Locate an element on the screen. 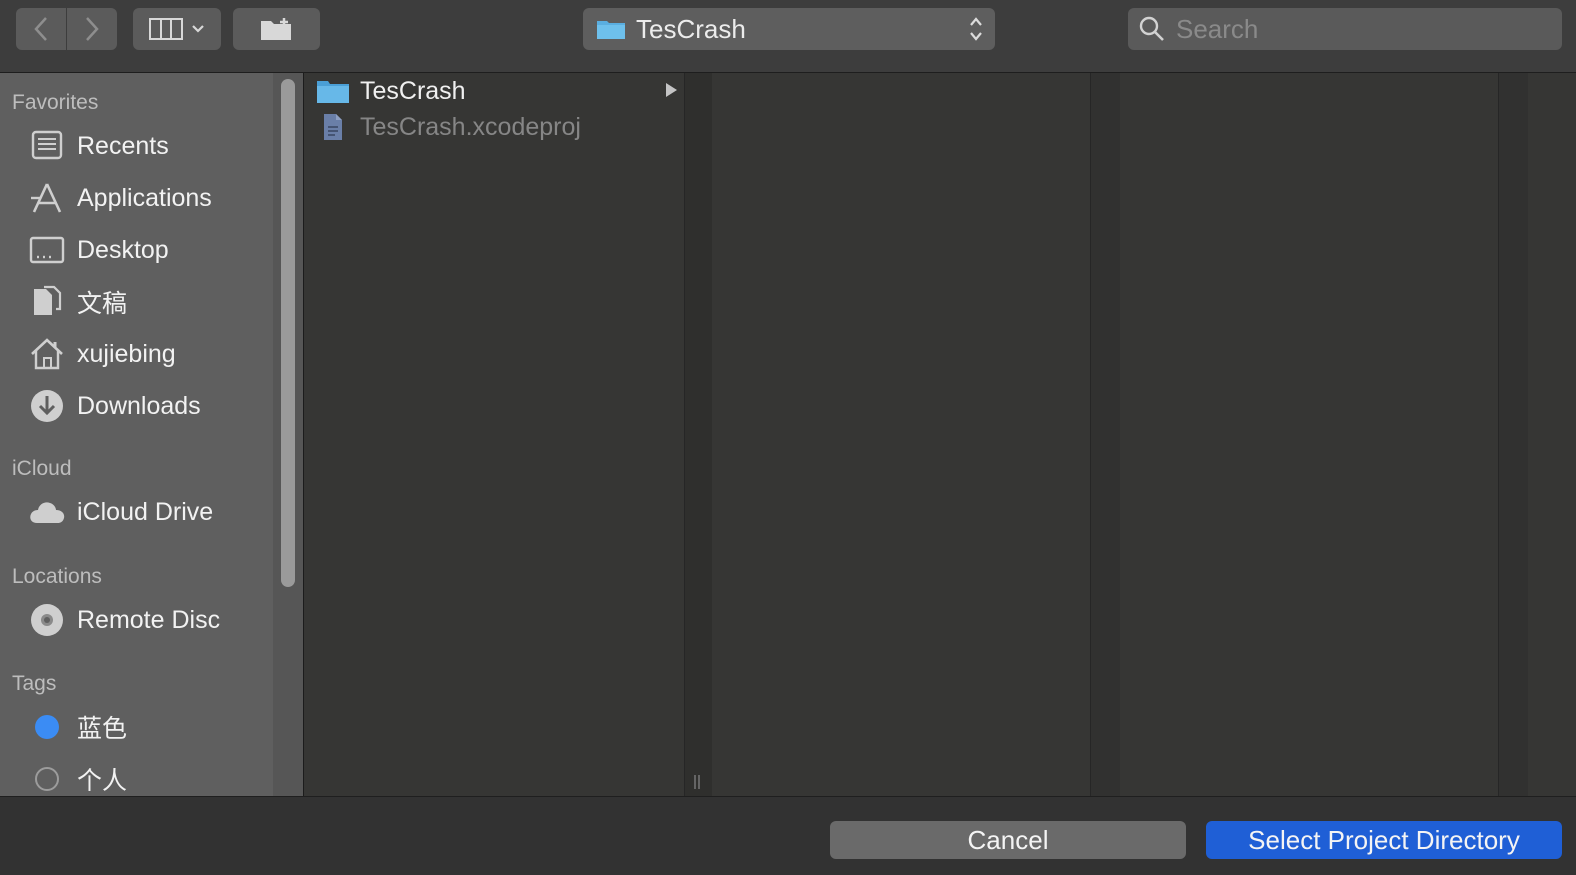 The image size is (1576, 875). sidebar-scrollbar is located at coordinates (289, 434).